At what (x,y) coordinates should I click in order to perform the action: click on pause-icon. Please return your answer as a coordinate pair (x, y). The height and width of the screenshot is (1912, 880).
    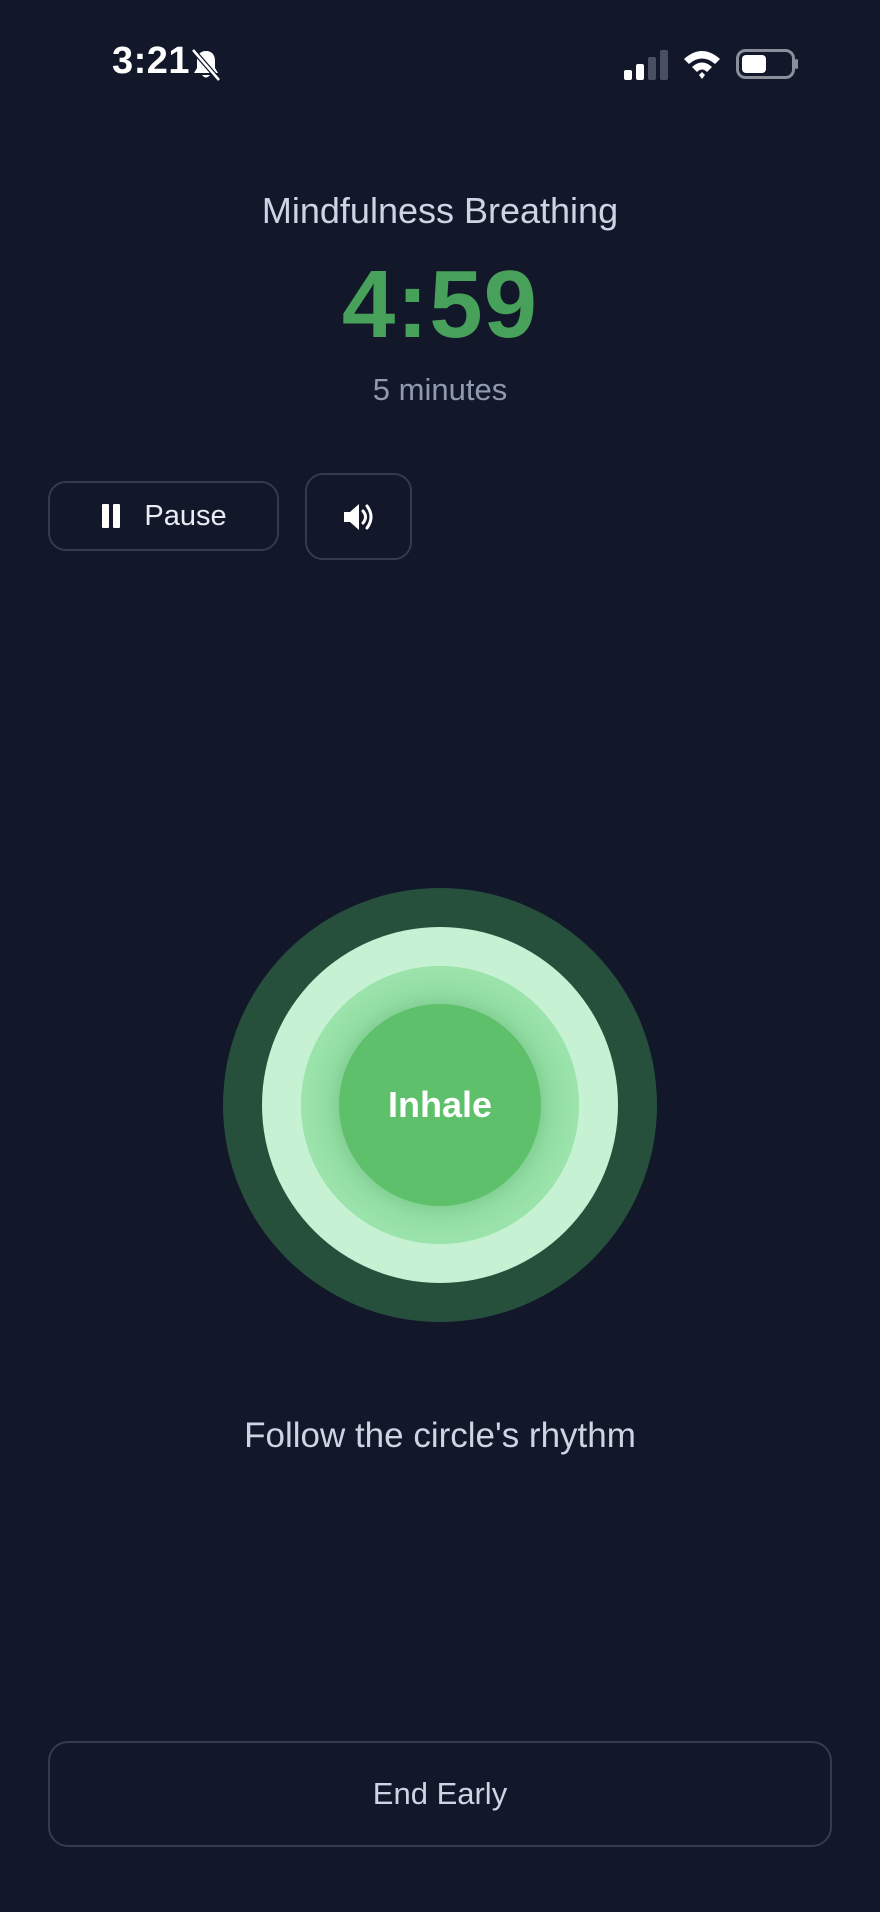
    Looking at the image, I should click on (111, 516).